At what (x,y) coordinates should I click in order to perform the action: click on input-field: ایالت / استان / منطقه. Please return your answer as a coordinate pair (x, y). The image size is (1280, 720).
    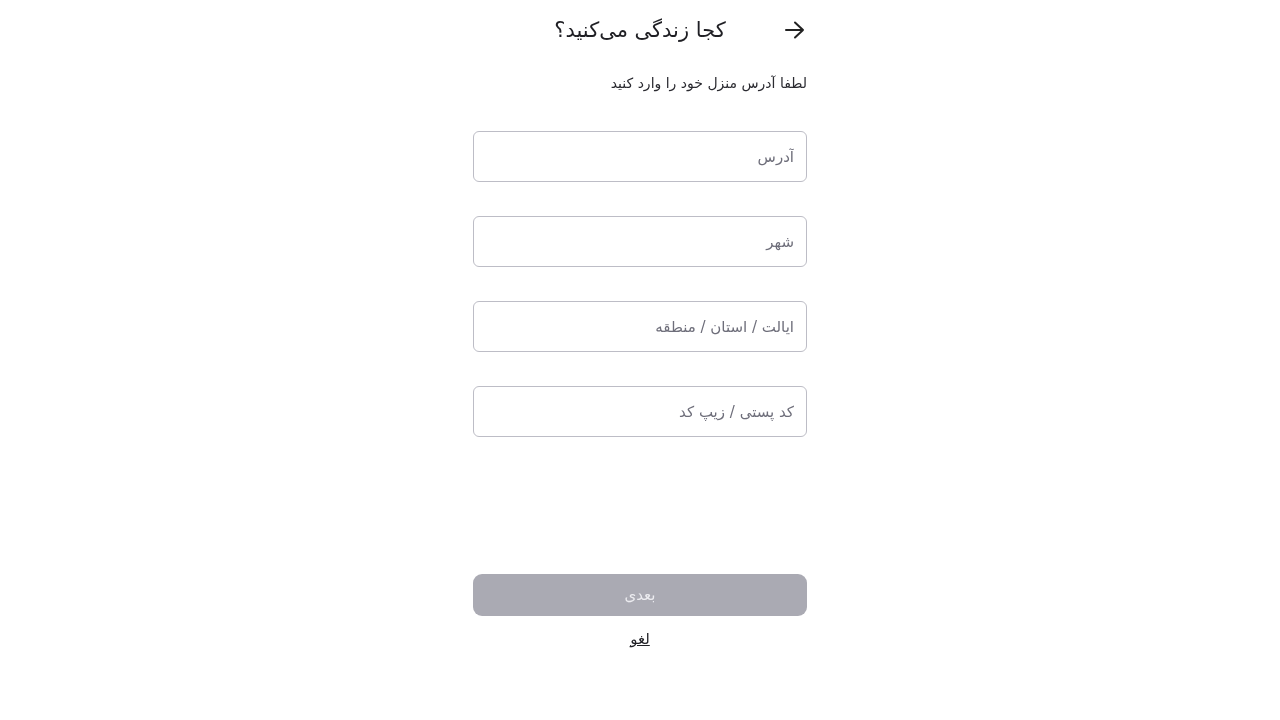
    Looking at the image, I should click on (640, 326).